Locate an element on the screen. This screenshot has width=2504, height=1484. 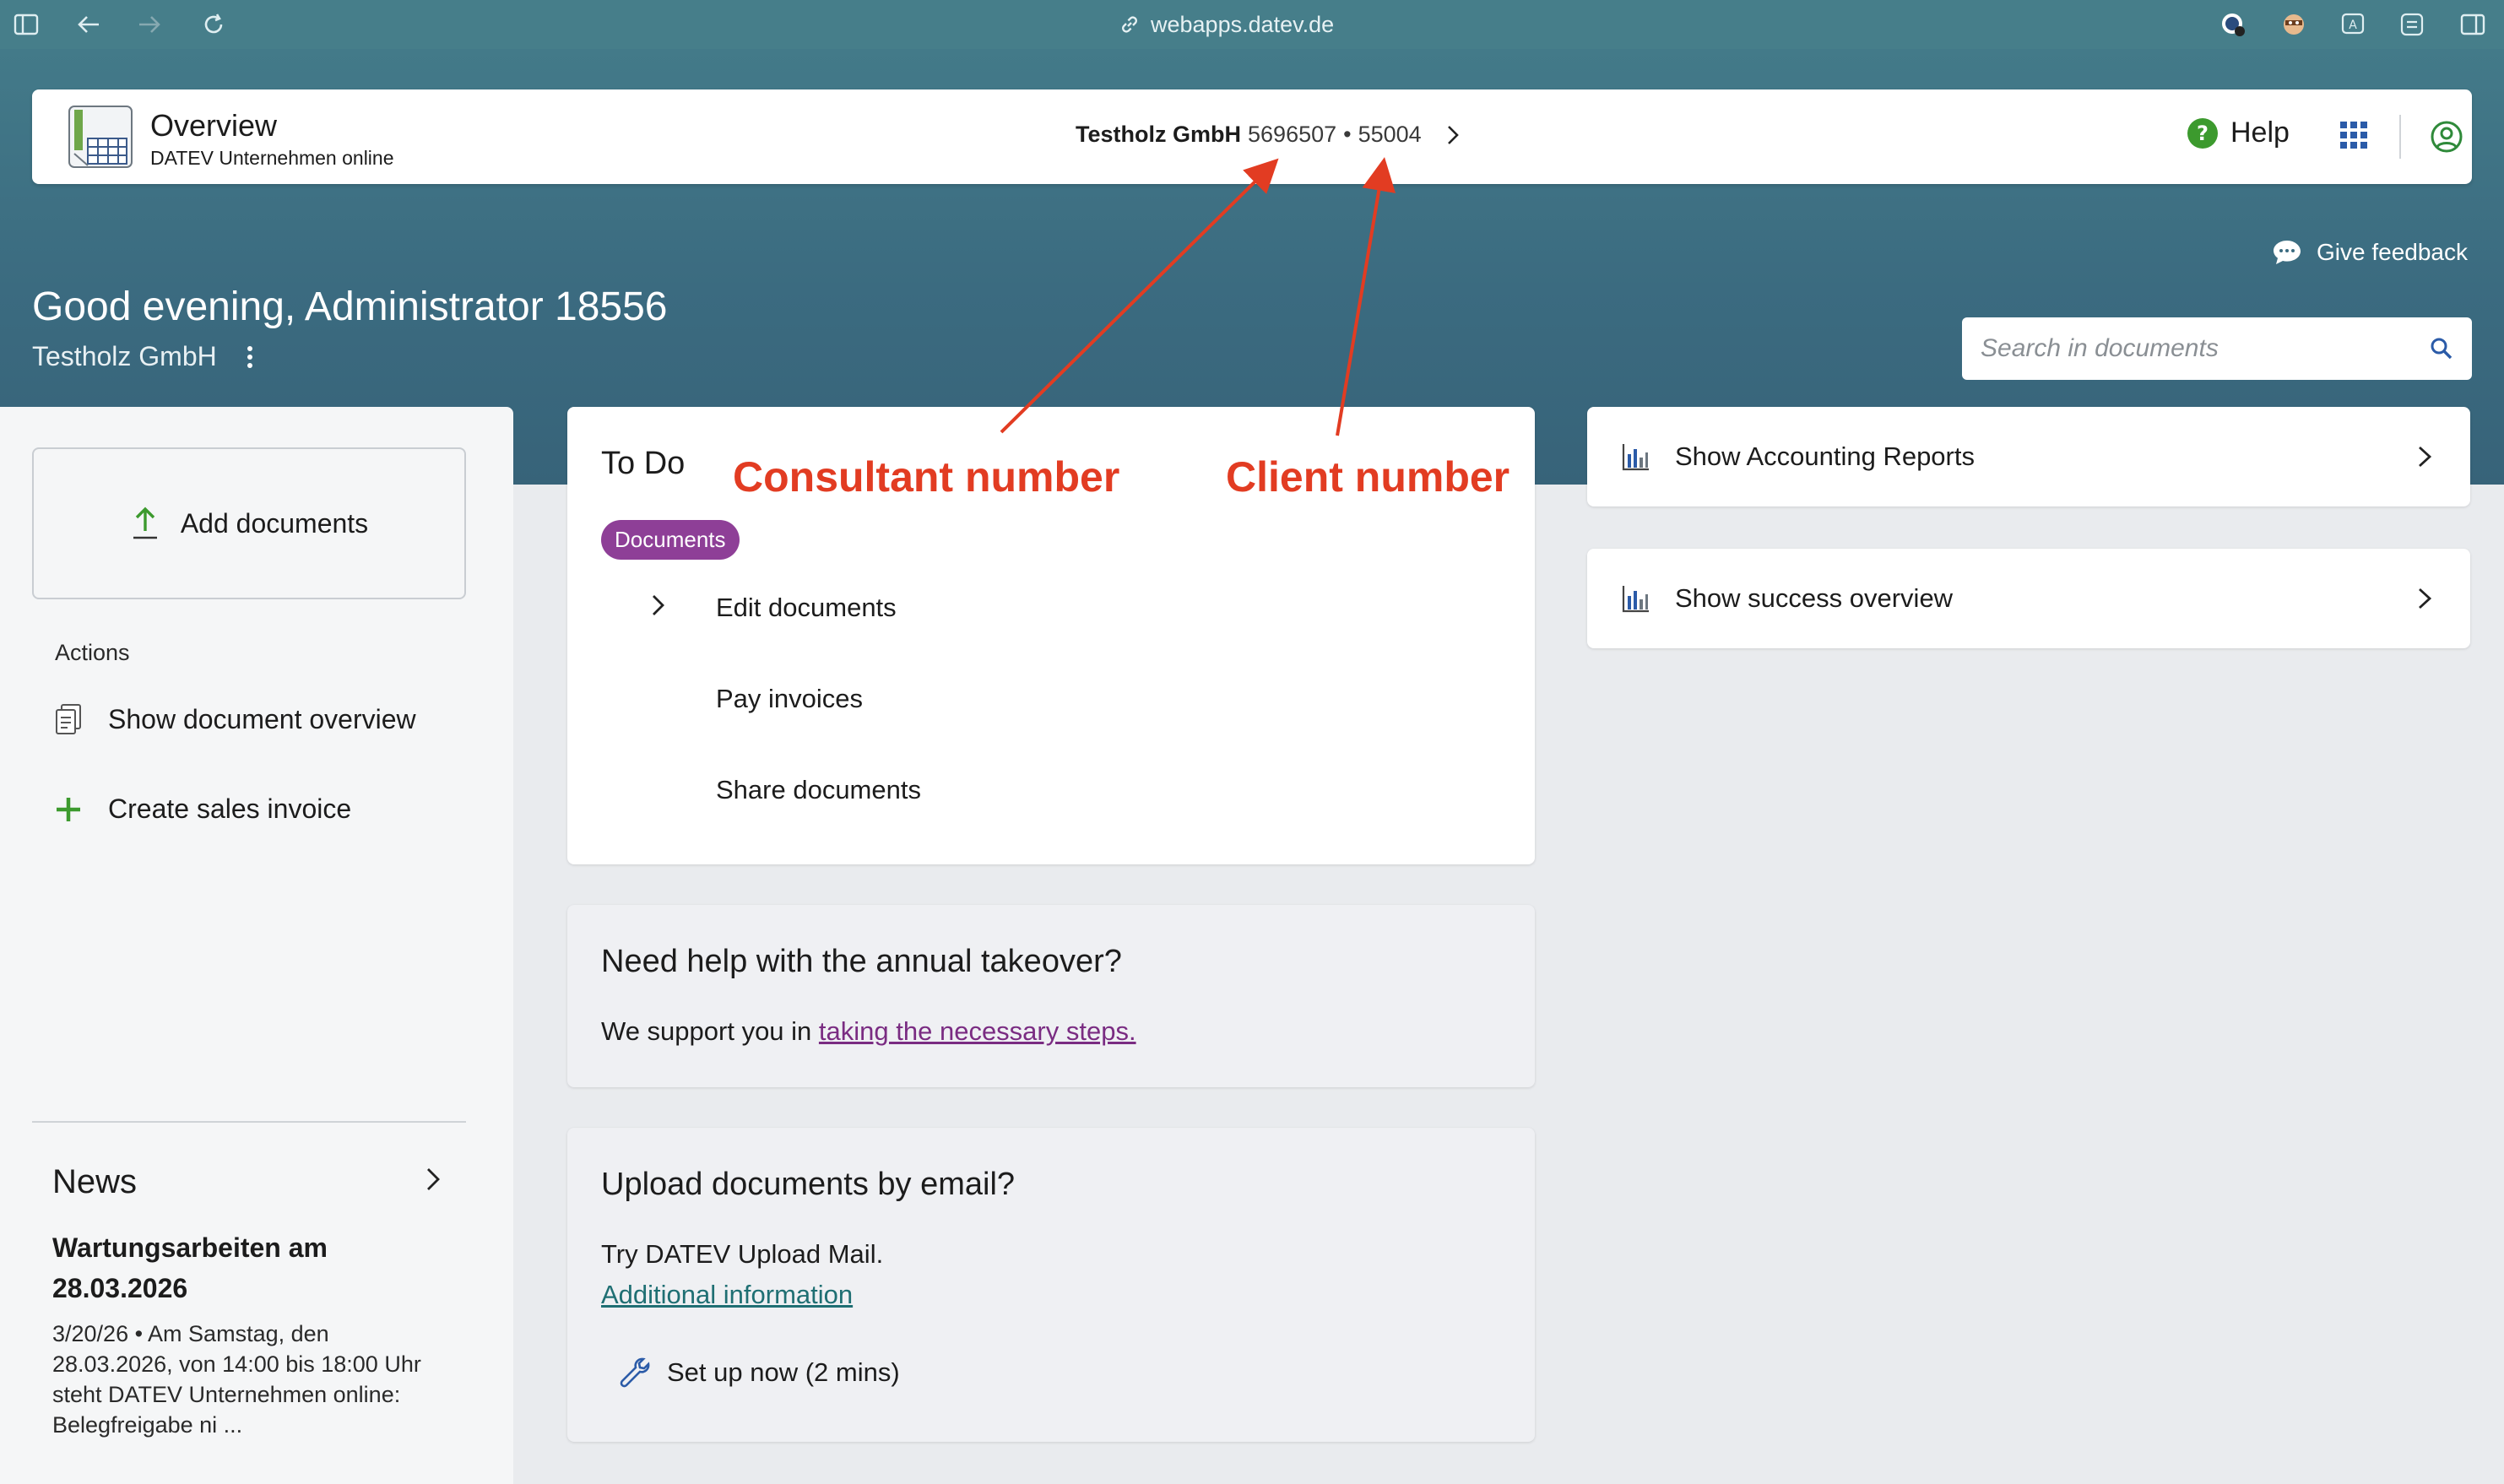
extension-translate-icon: A is located at coordinates (2353, 24).